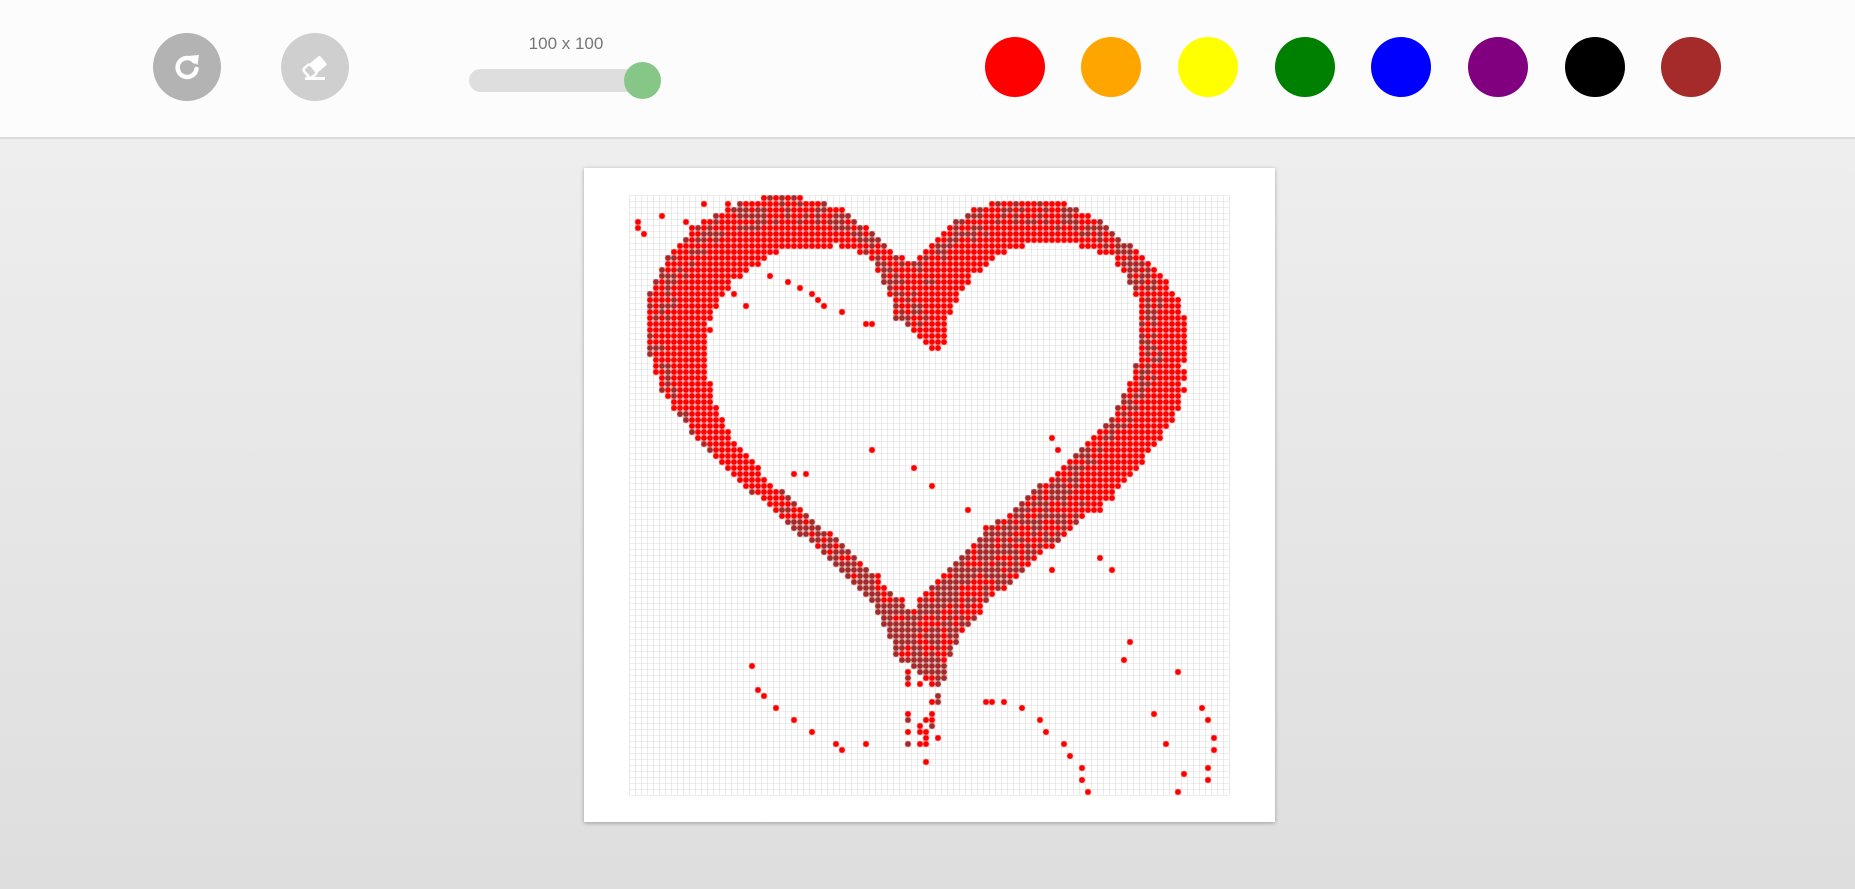  I want to click on color-swatch-green, so click(1305, 67).